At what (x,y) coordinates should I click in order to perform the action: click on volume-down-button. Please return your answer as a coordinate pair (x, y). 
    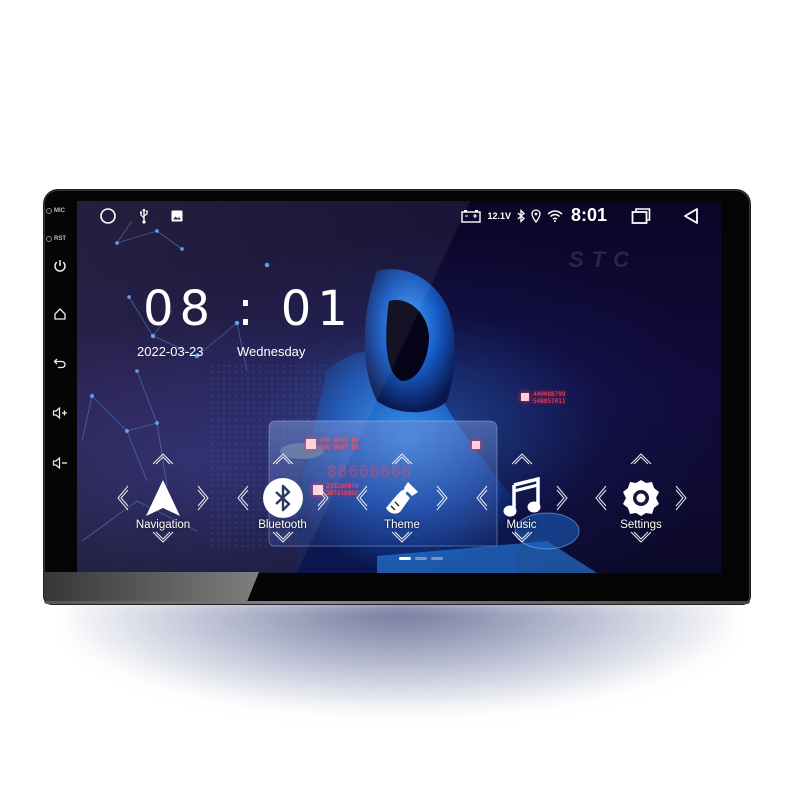
    Looking at the image, I should click on (60, 463).